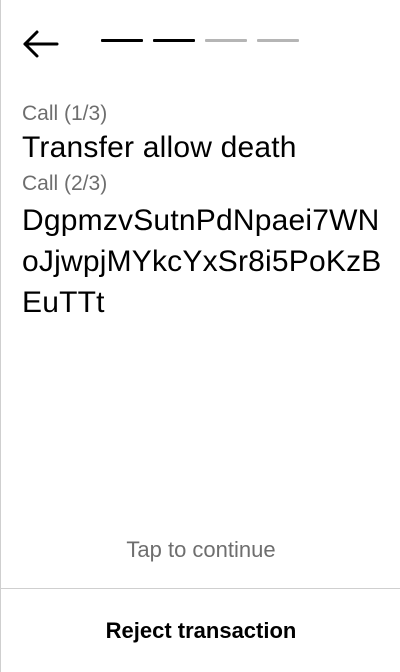 Image resolution: width=400 pixels, height=672 pixels. I want to click on arrow-left-icon, so click(41, 44).